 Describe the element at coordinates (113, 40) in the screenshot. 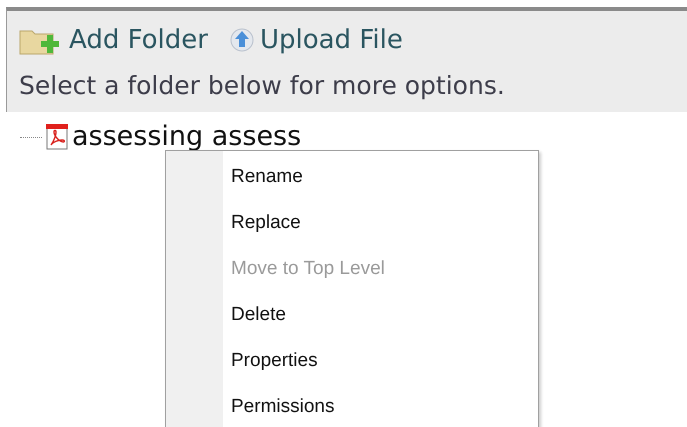

I see `add-folder-link: Add Folder` at that location.